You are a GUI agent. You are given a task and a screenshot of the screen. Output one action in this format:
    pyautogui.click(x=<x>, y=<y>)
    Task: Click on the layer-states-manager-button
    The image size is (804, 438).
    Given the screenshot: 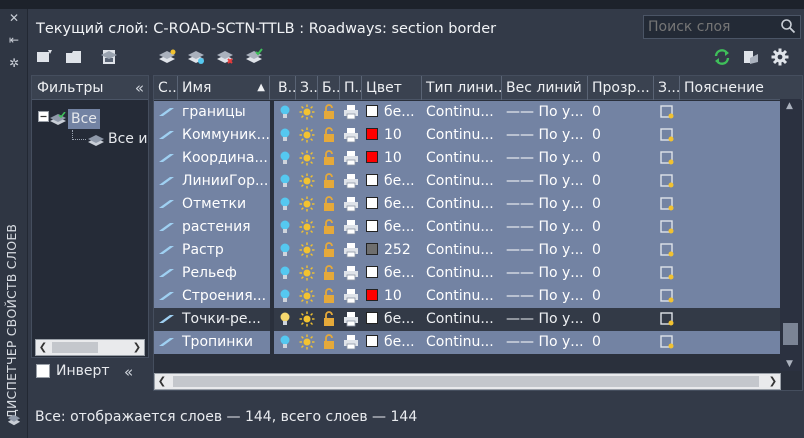 What is the action you would take?
    pyautogui.click(x=109, y=57)
    